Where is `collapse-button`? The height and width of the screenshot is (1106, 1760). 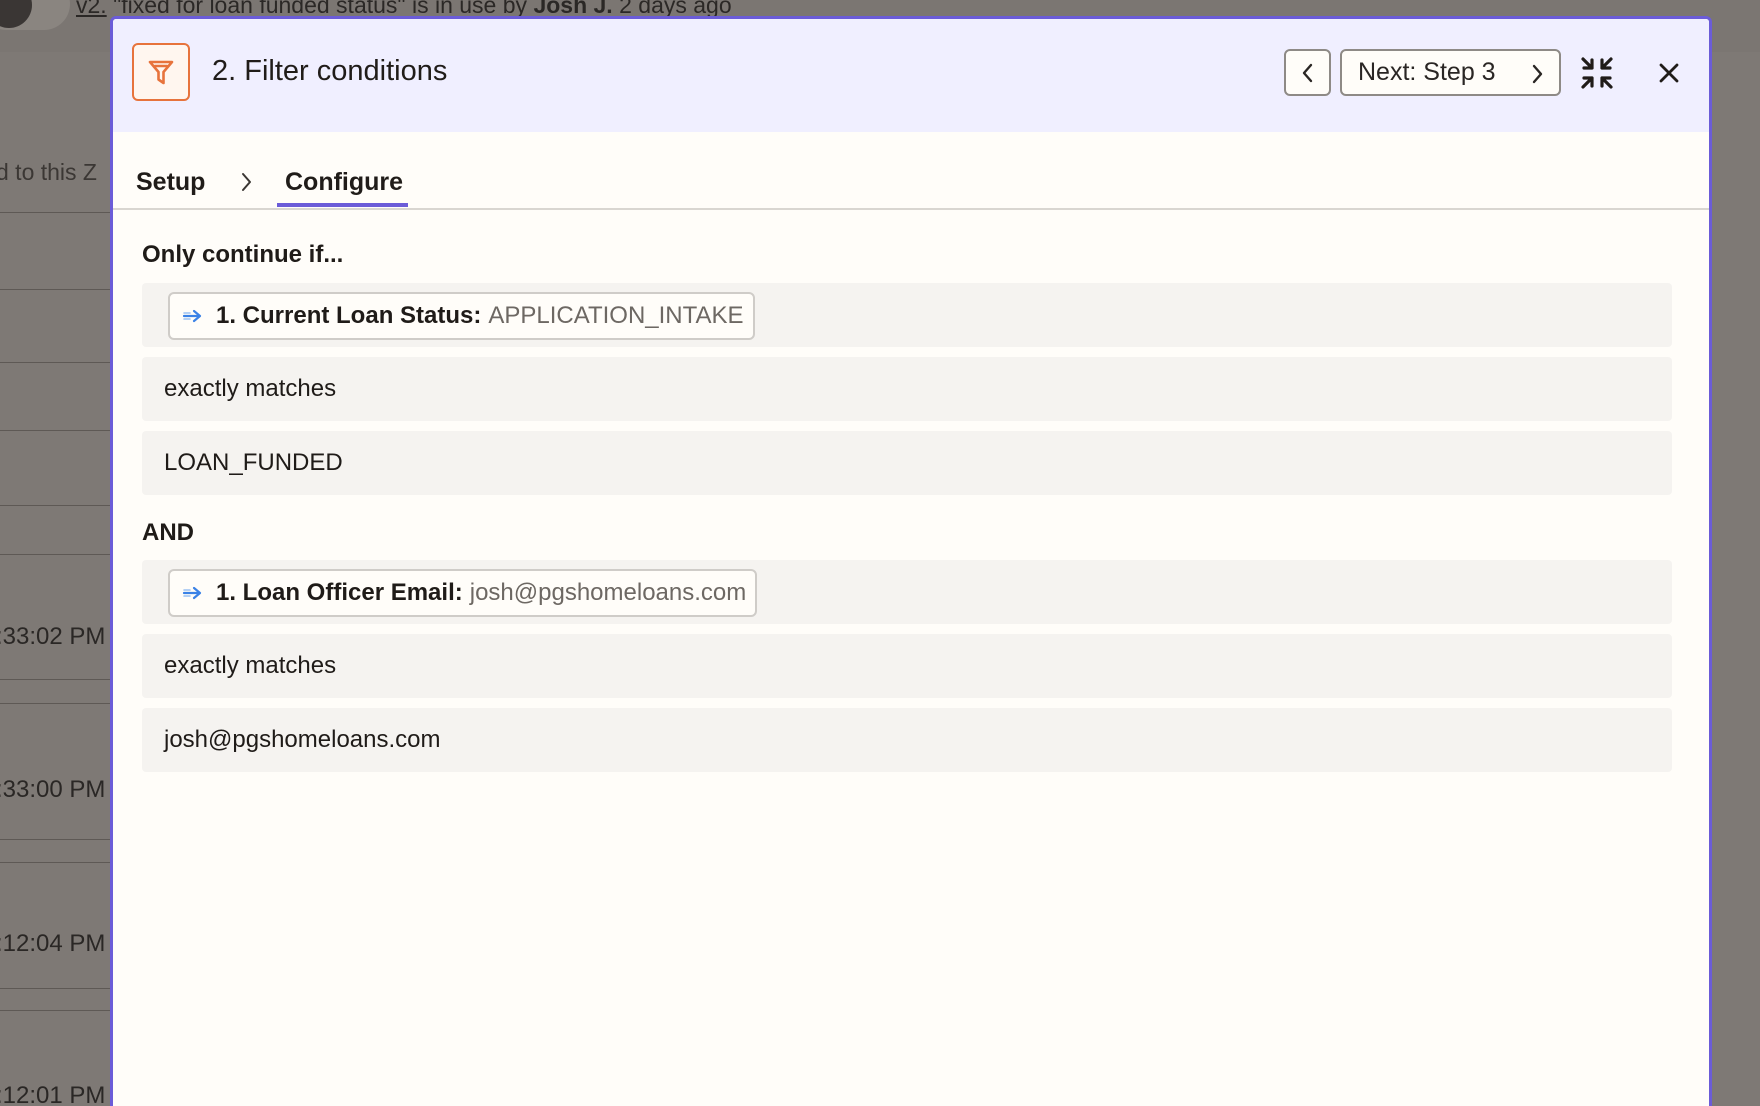
collapse-button is located at coordinates (1597, 73).